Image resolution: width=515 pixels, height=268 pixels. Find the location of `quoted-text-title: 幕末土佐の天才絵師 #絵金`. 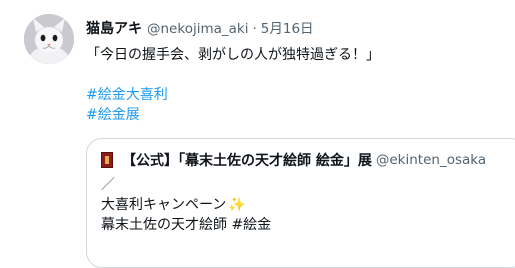

quoted-text-title: 幕末土佐の天才絵師 #絵金 is located at coordinates (186, 224).